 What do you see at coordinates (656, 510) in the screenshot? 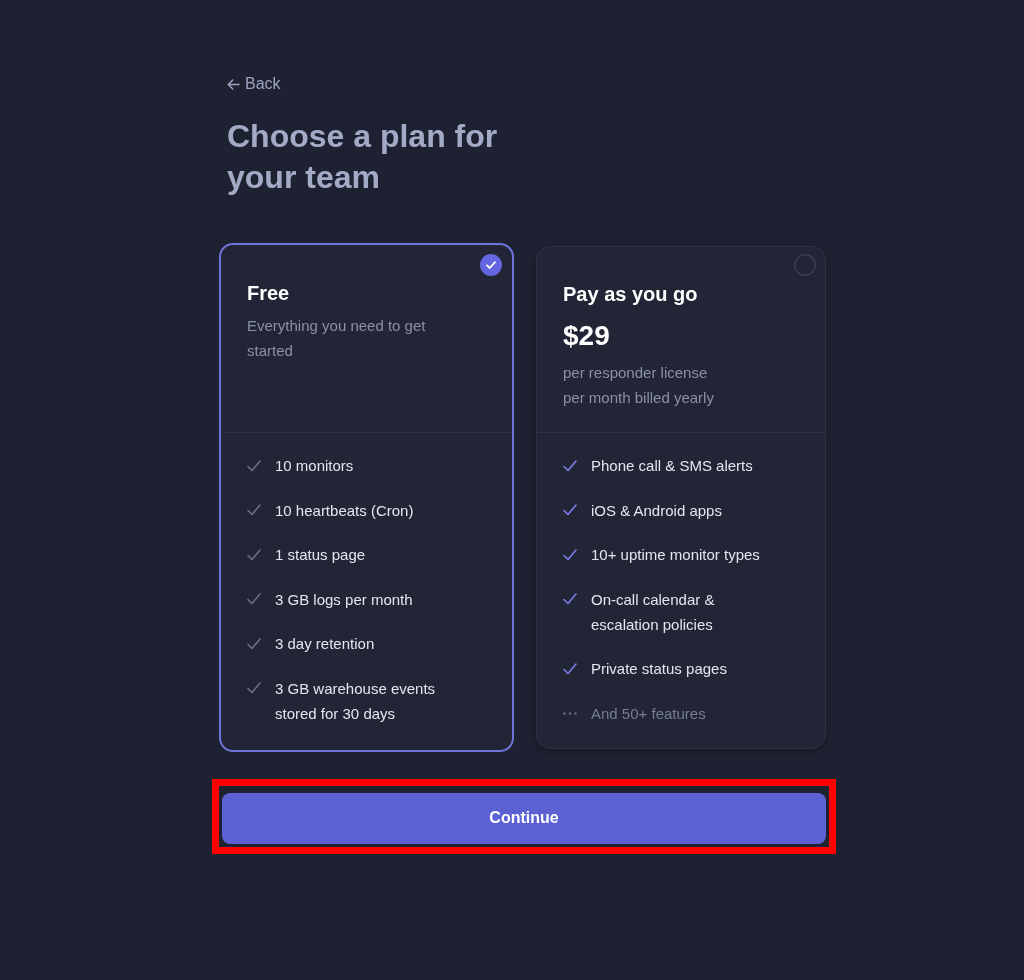
I see `feature-label: iOS & Android apps` at bounding box center [656, 510].